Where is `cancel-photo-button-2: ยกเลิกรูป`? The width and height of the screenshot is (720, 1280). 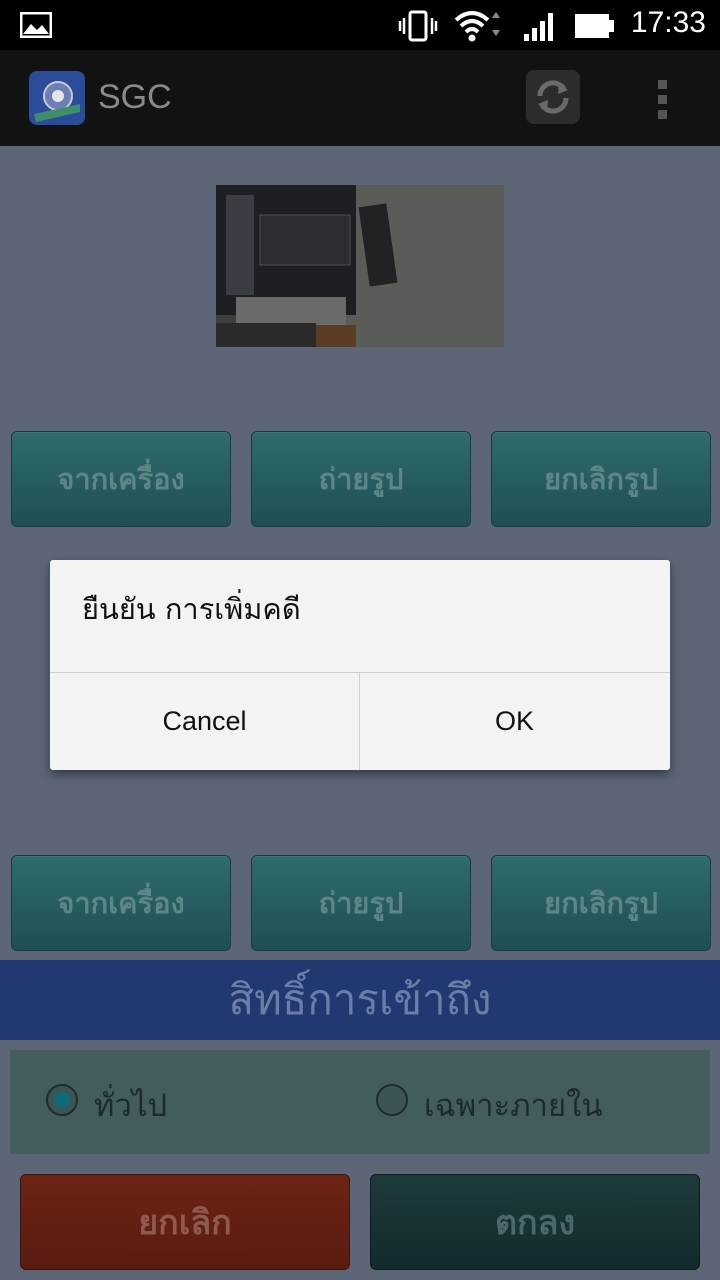
cancel-photo-button-2: ยกเลิกรูป is located at coordinates (601, 903).